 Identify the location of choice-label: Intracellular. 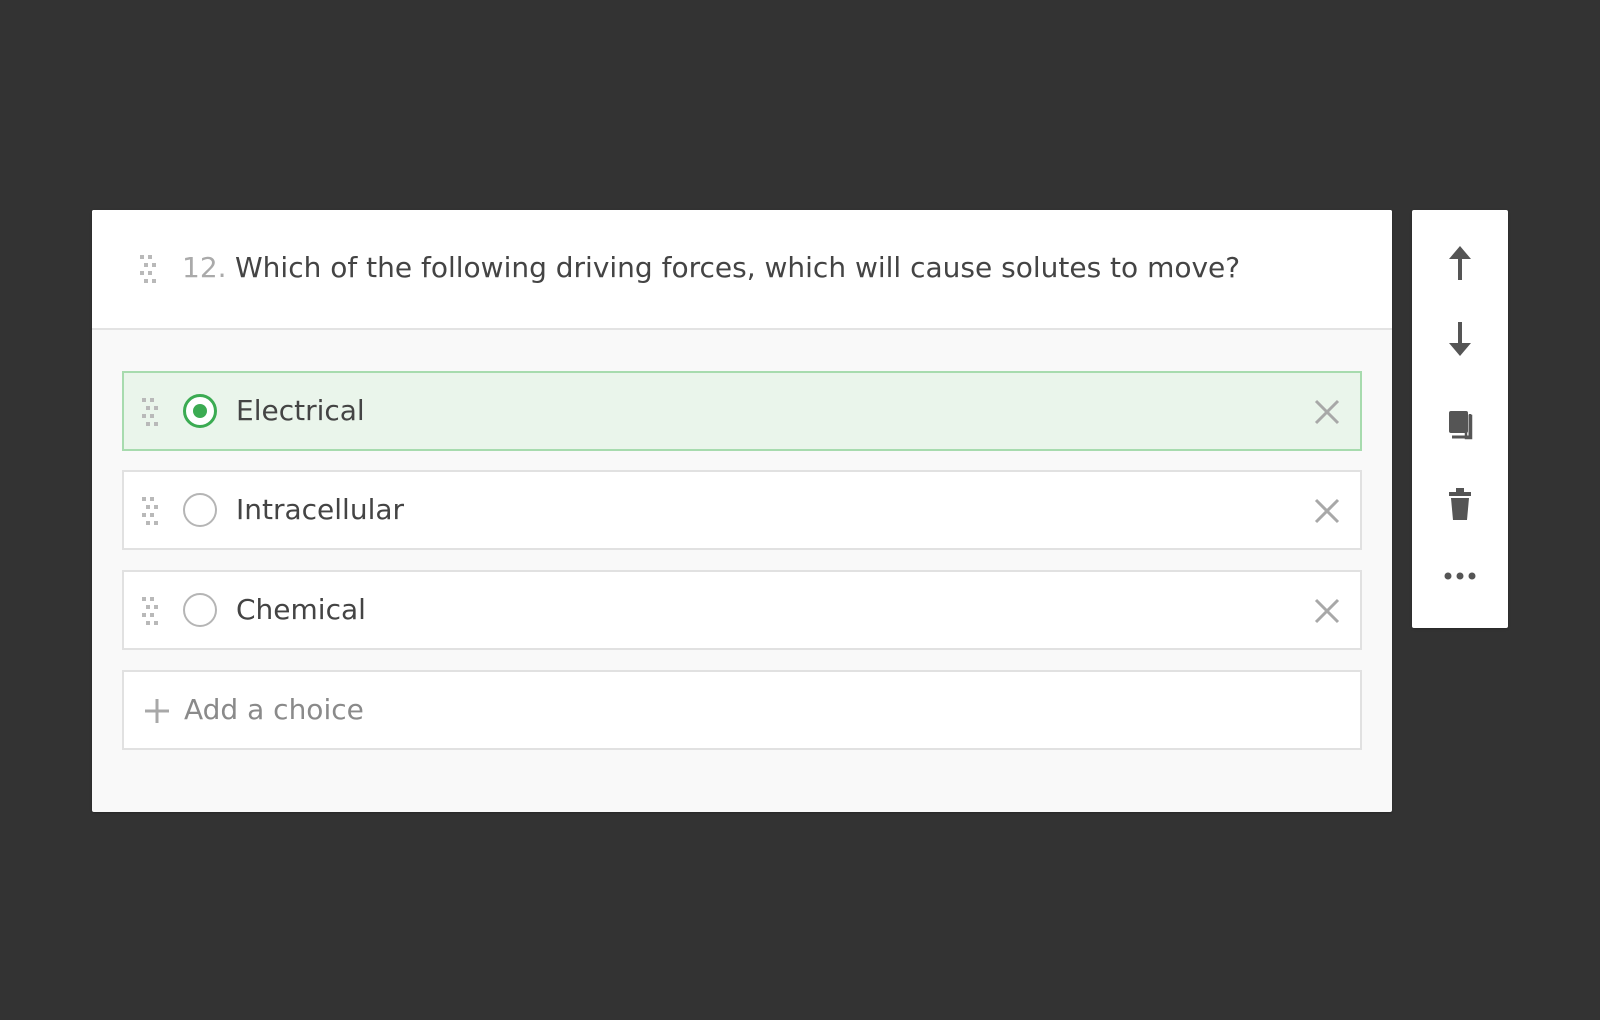
(320, 510).